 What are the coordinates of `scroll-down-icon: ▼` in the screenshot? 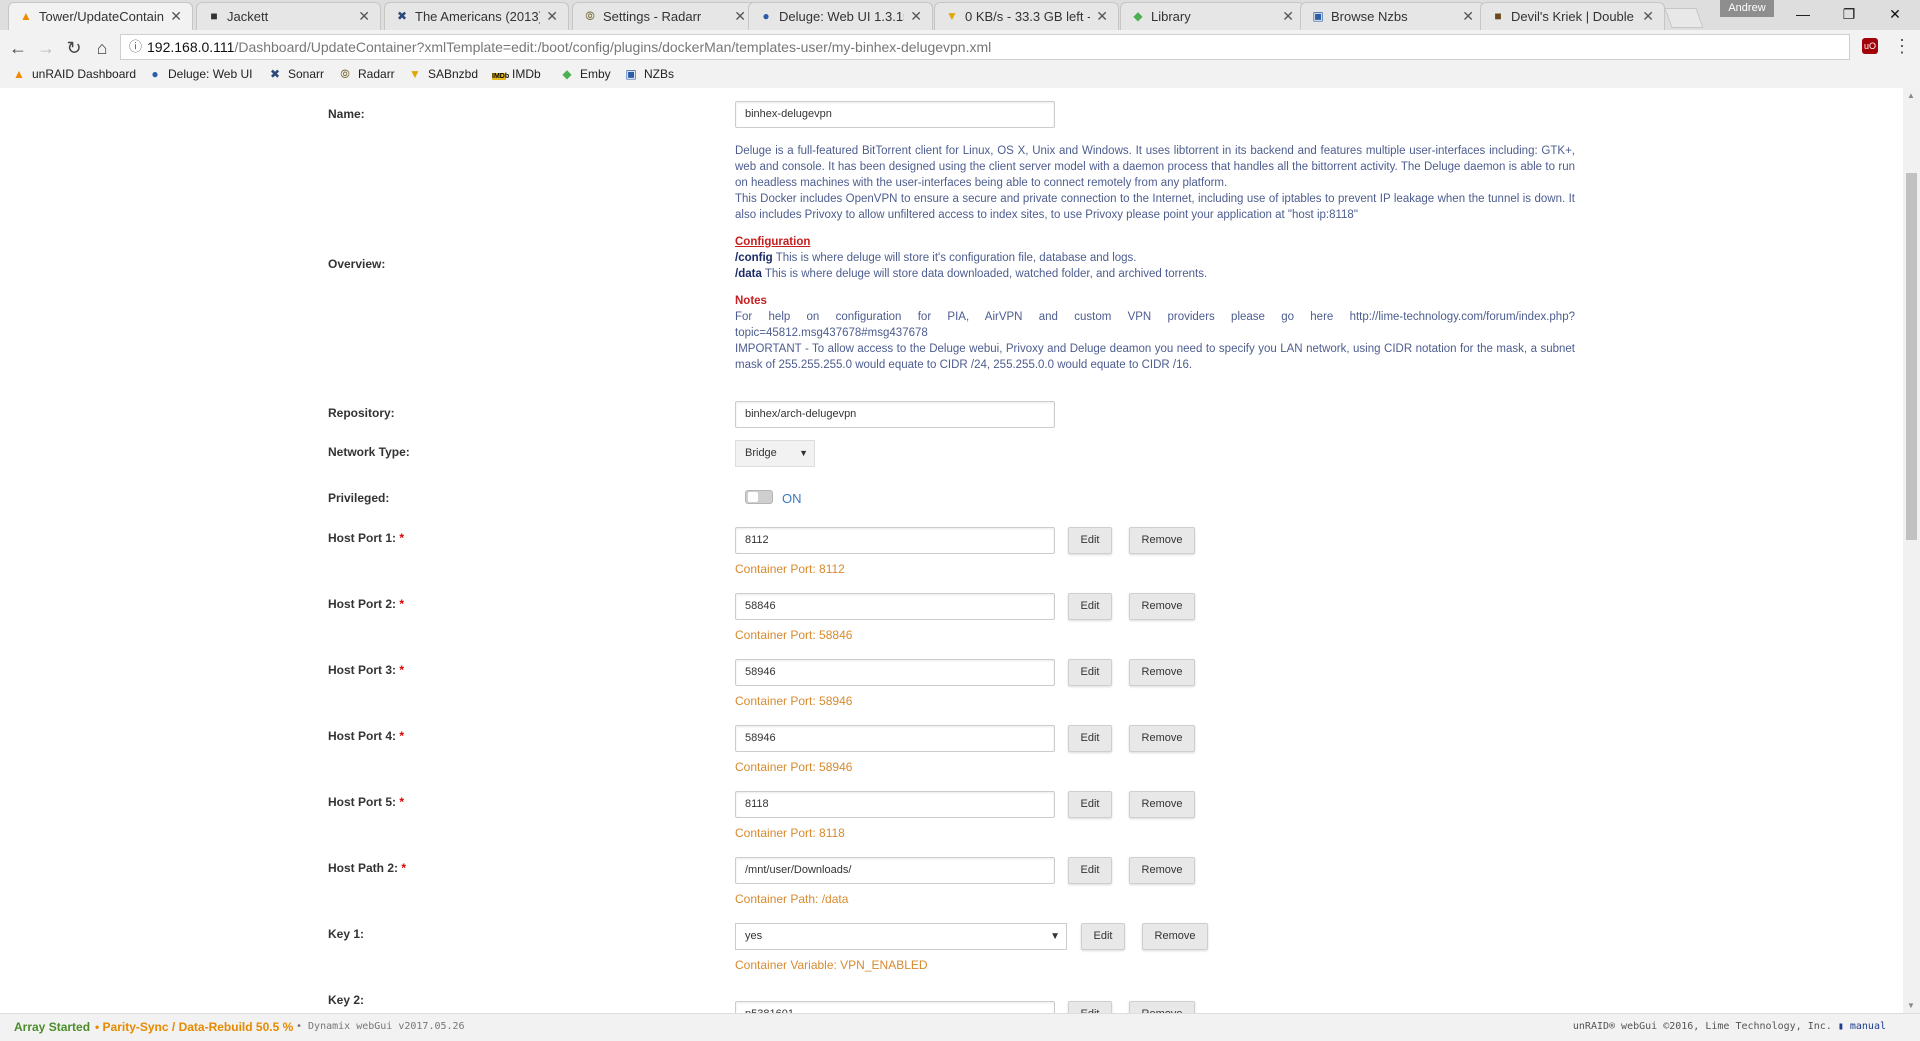 It's located at (1911, 1005).